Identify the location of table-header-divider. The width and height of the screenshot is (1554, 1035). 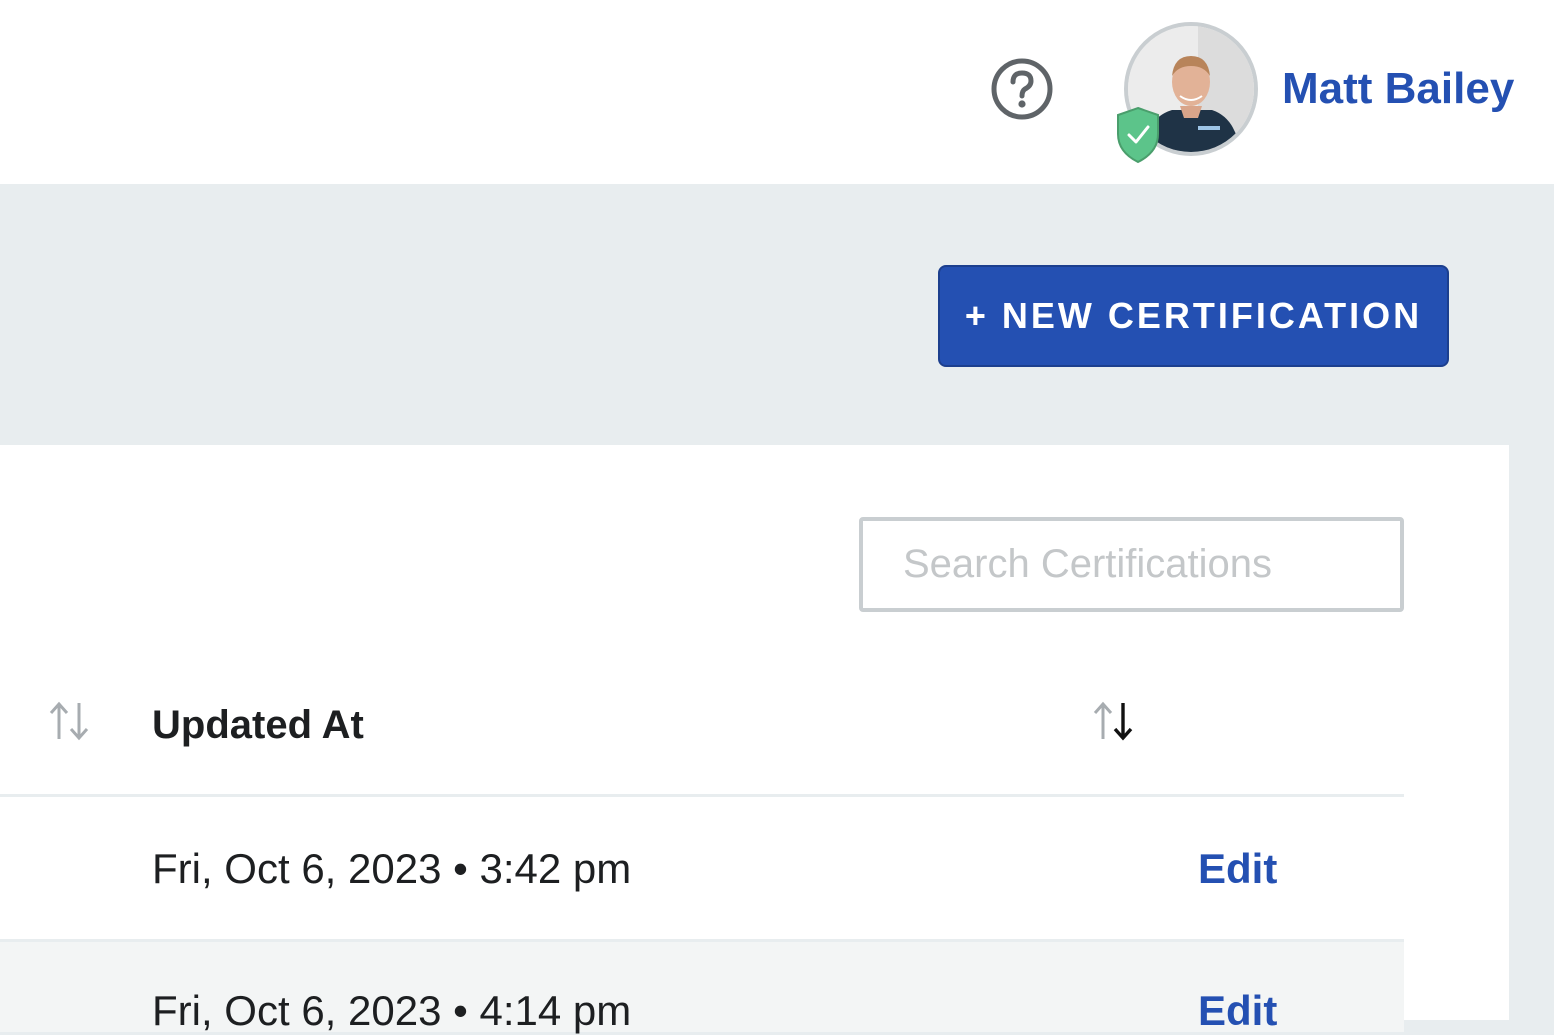
(702, 795).